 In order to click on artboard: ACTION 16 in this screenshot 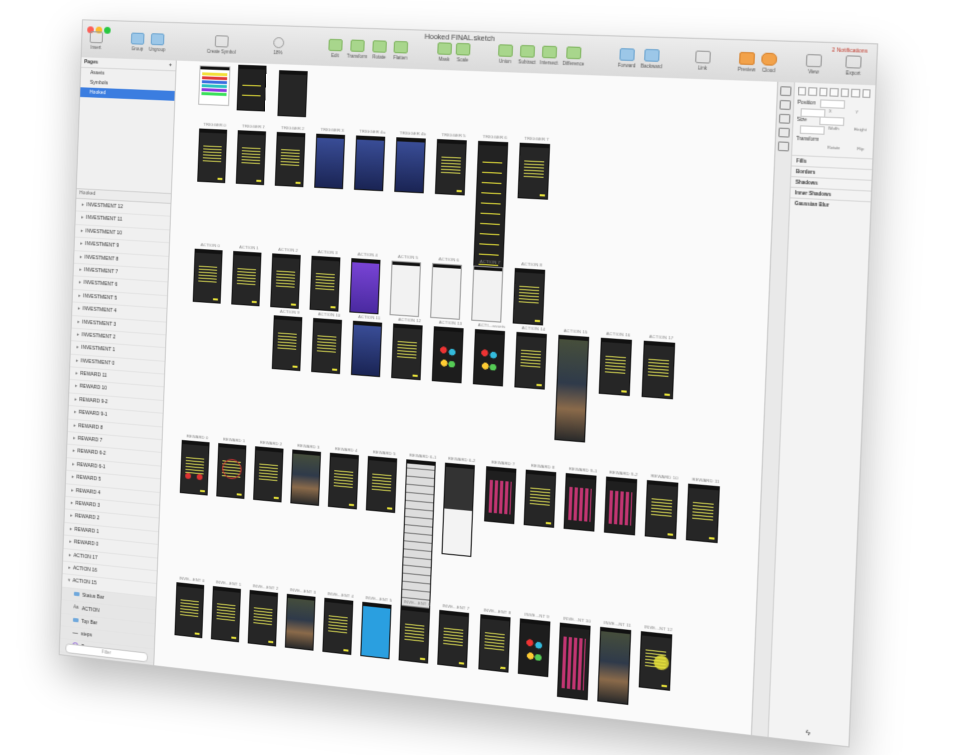, I will do `click(615, 364)`.